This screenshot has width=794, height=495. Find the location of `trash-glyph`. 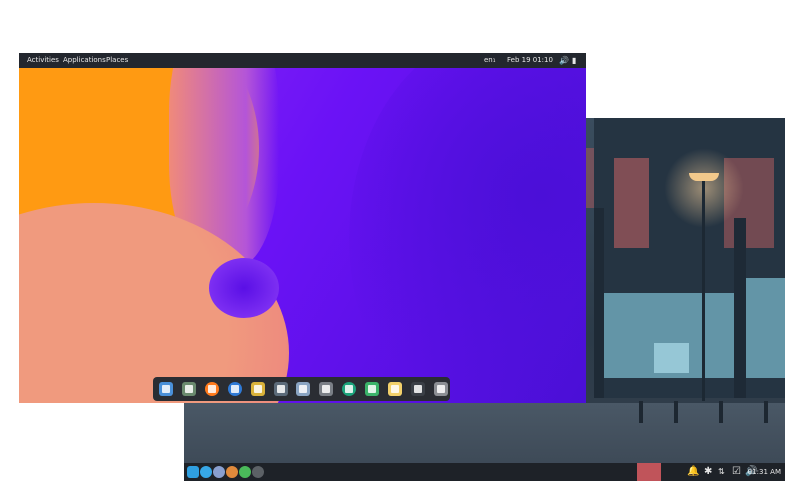

trash-glyph is located at coordinates (440, 389).